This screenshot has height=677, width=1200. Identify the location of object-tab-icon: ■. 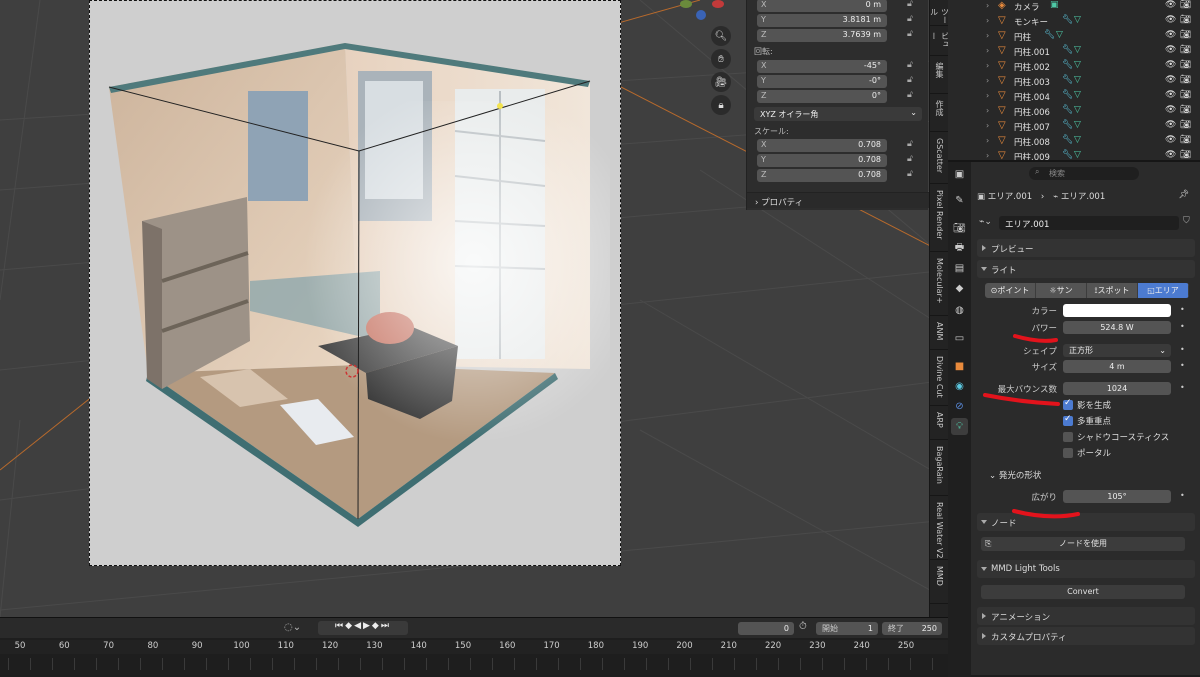
(959, 366).